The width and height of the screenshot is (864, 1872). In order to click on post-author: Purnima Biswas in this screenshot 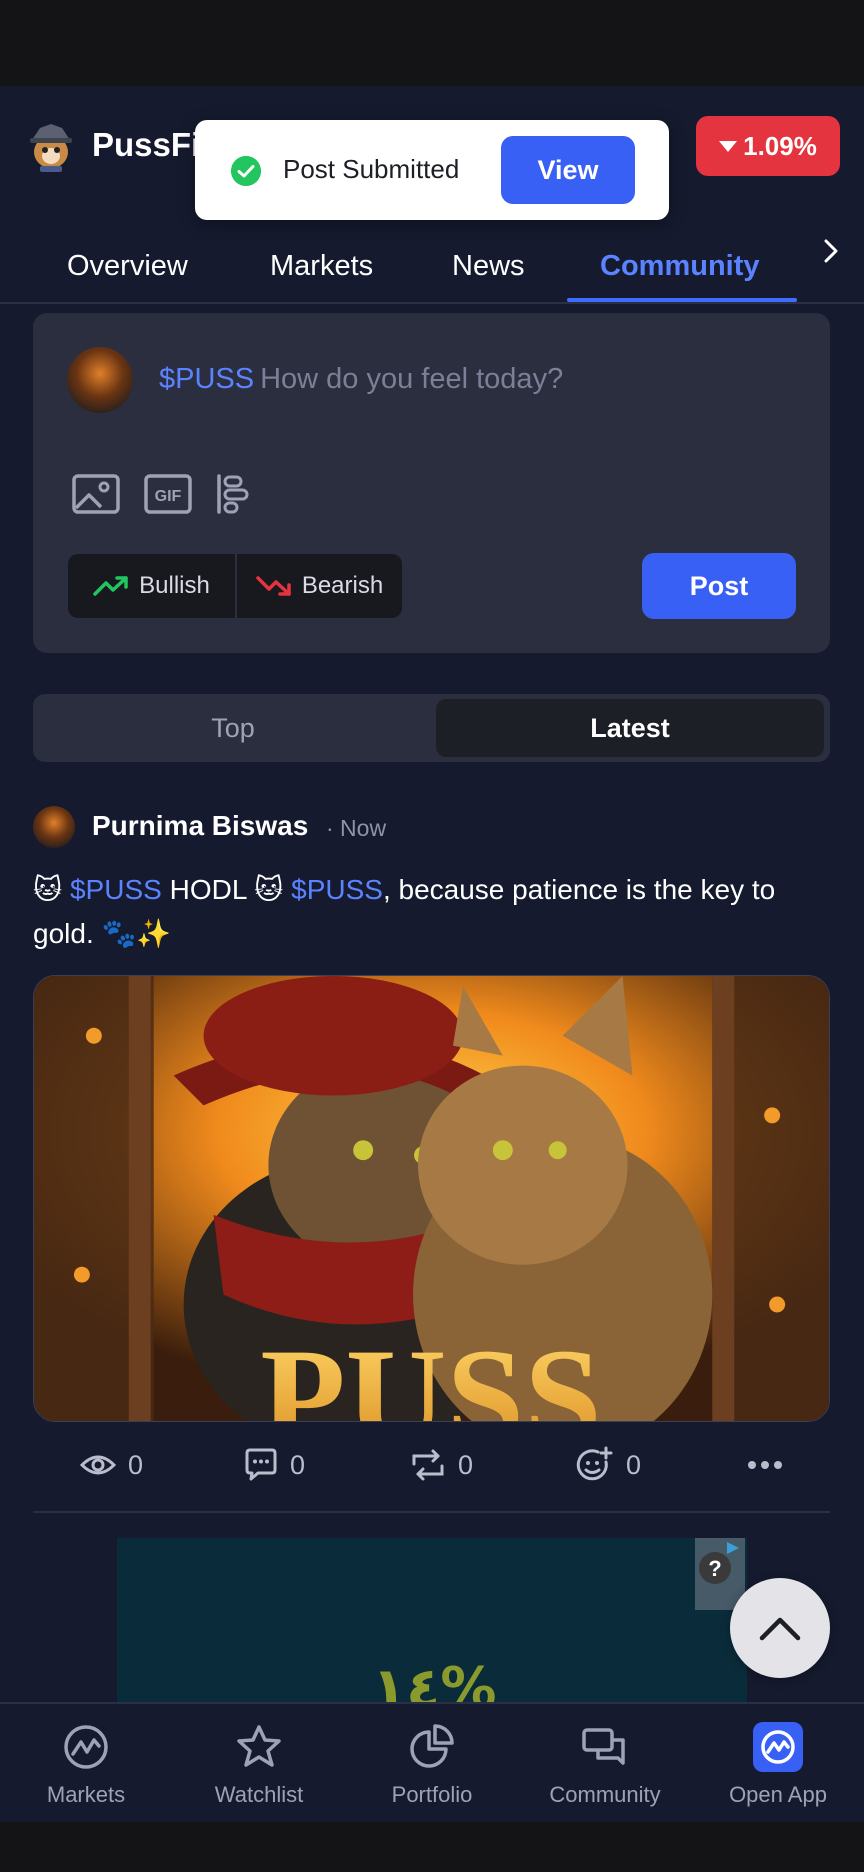, I will do `click(200, 826)`.